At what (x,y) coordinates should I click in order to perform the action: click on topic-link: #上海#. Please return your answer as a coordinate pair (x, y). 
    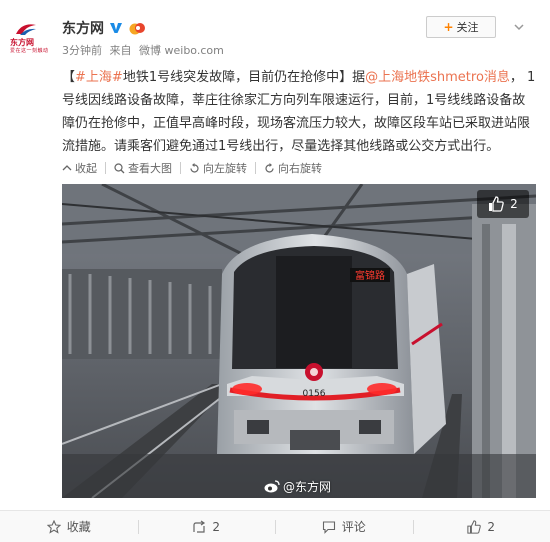
    Looking at the image, I should click on (99, 77).